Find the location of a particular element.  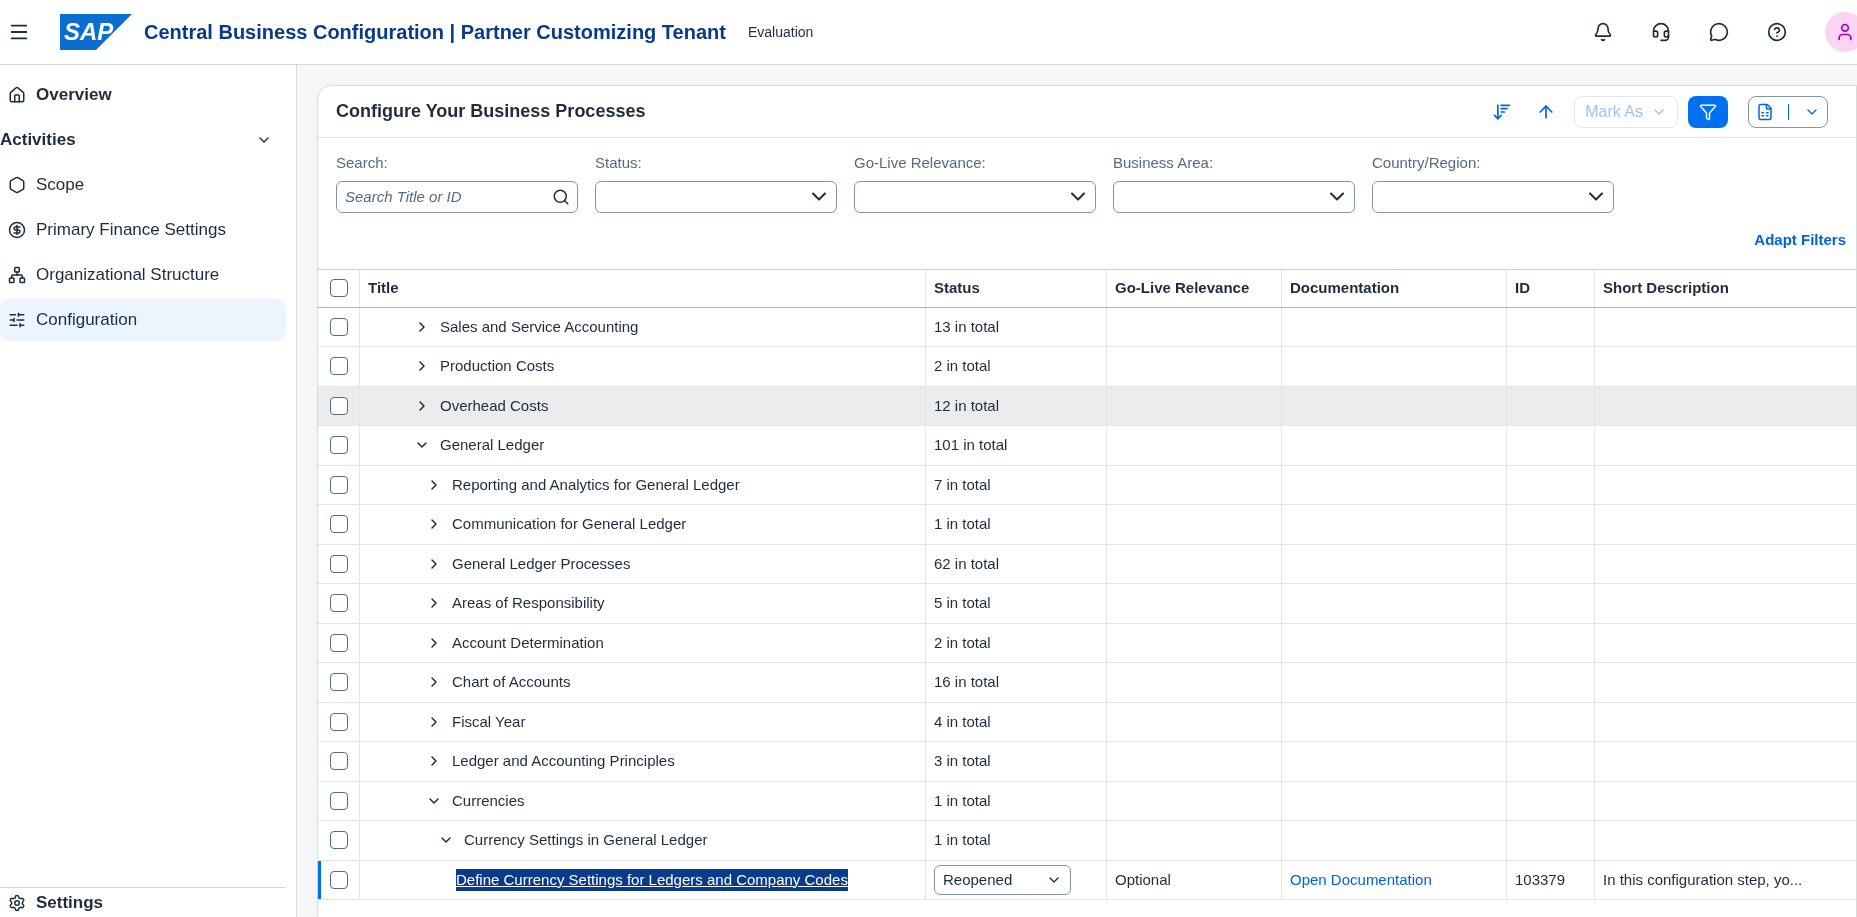

status-count: 16 in total is located at coordinates (967, 682).